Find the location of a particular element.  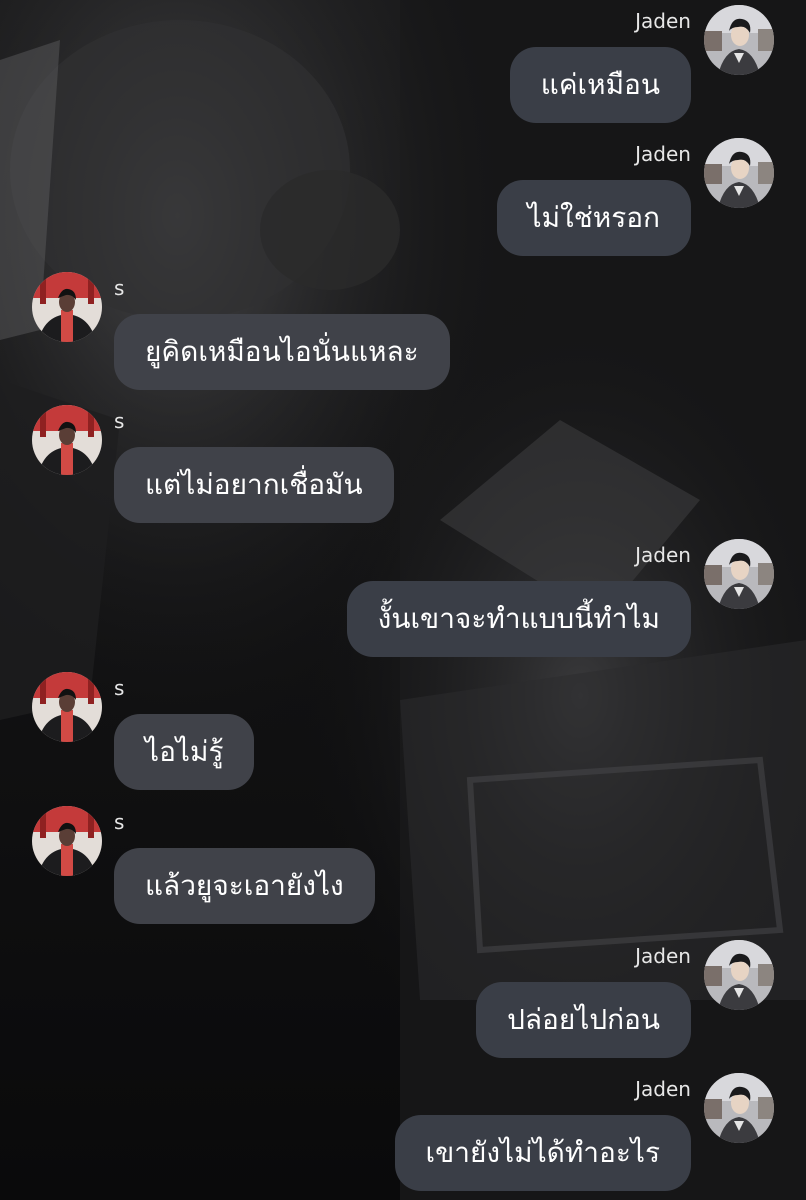

chat-message: Jaden ไม่ใช่หรอก is located at coordinates (403, 198).